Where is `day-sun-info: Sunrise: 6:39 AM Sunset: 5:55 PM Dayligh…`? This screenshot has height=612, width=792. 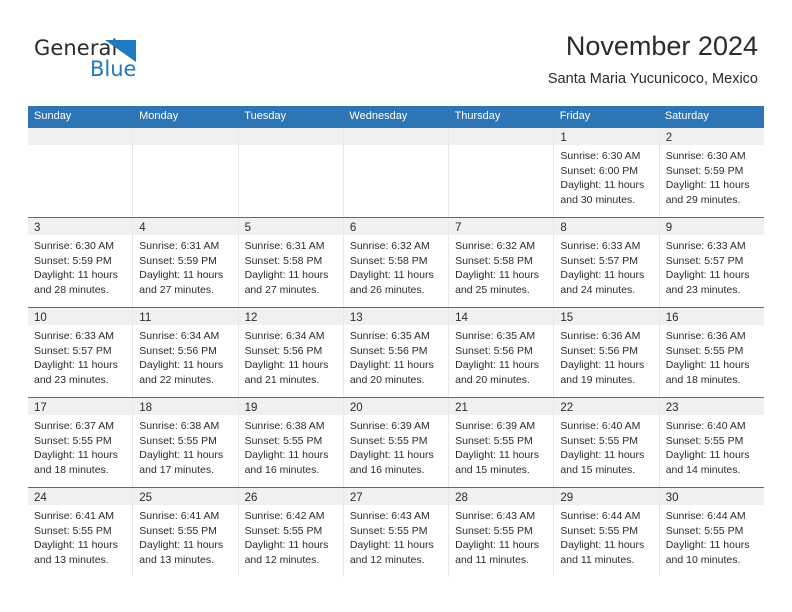 day-sun-info: Sunrise: 6:39 AM Sunset: 5:55 PM Dayligh… is located at coordinates (396, 446).